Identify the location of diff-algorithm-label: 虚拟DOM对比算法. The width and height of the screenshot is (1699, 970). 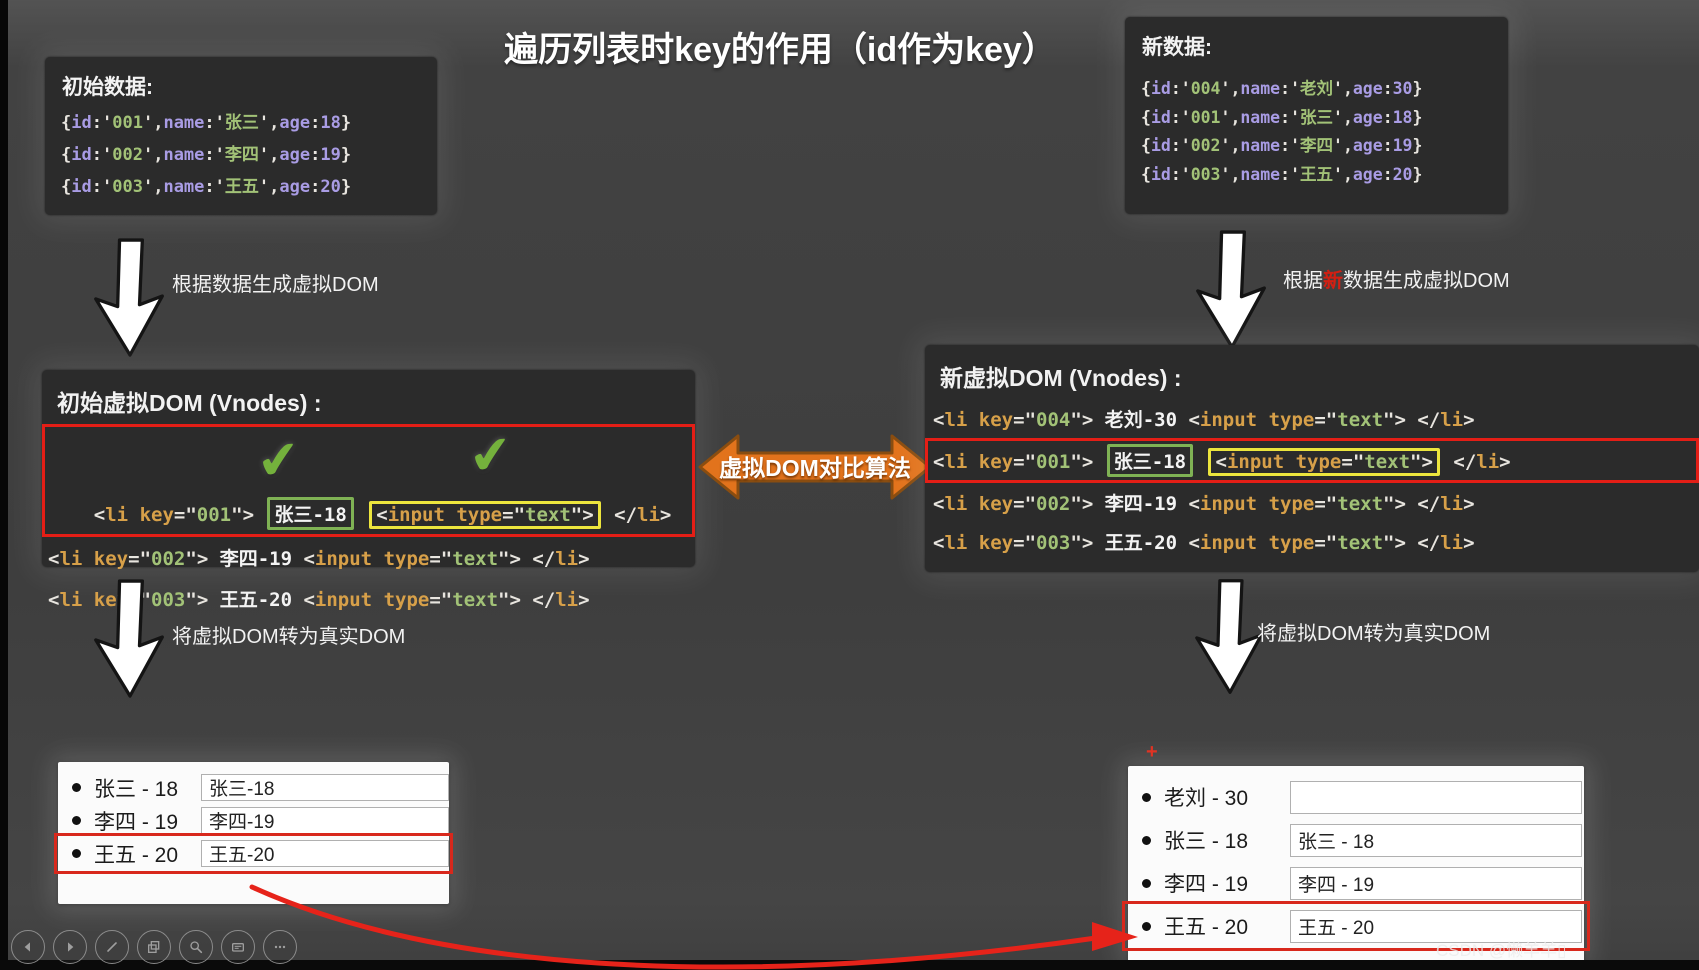
(815, 468).